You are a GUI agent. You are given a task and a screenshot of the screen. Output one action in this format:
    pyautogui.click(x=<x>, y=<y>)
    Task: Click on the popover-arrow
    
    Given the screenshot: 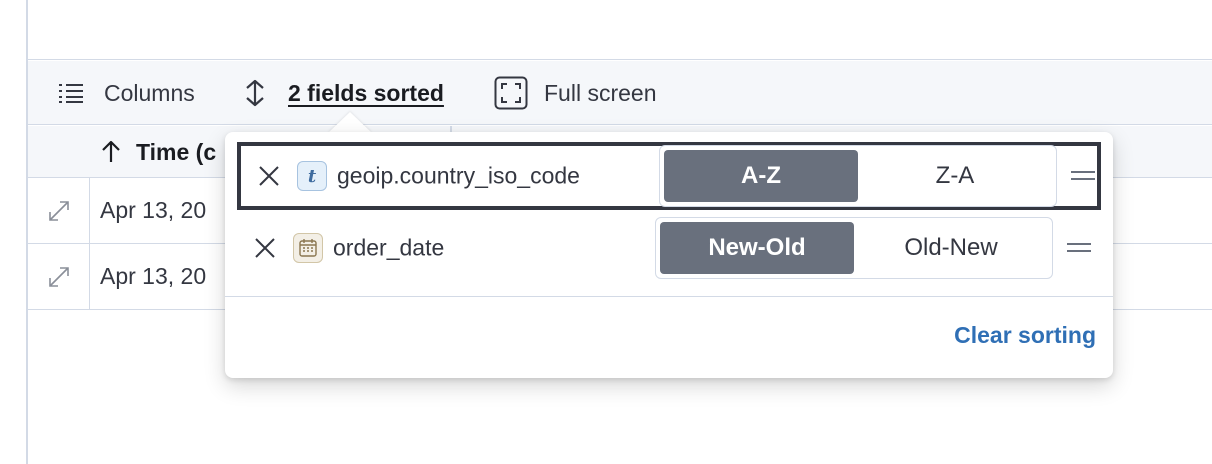 What is the action you would take?
    pyautogui.click(x=350, y=122)
    